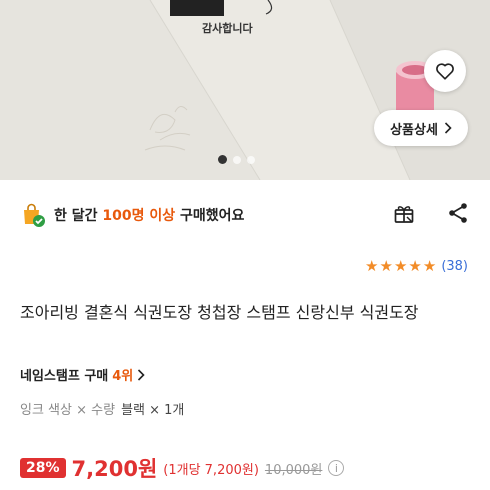  I want to click on product-detail-label: 상품상세, so click(414, 130).